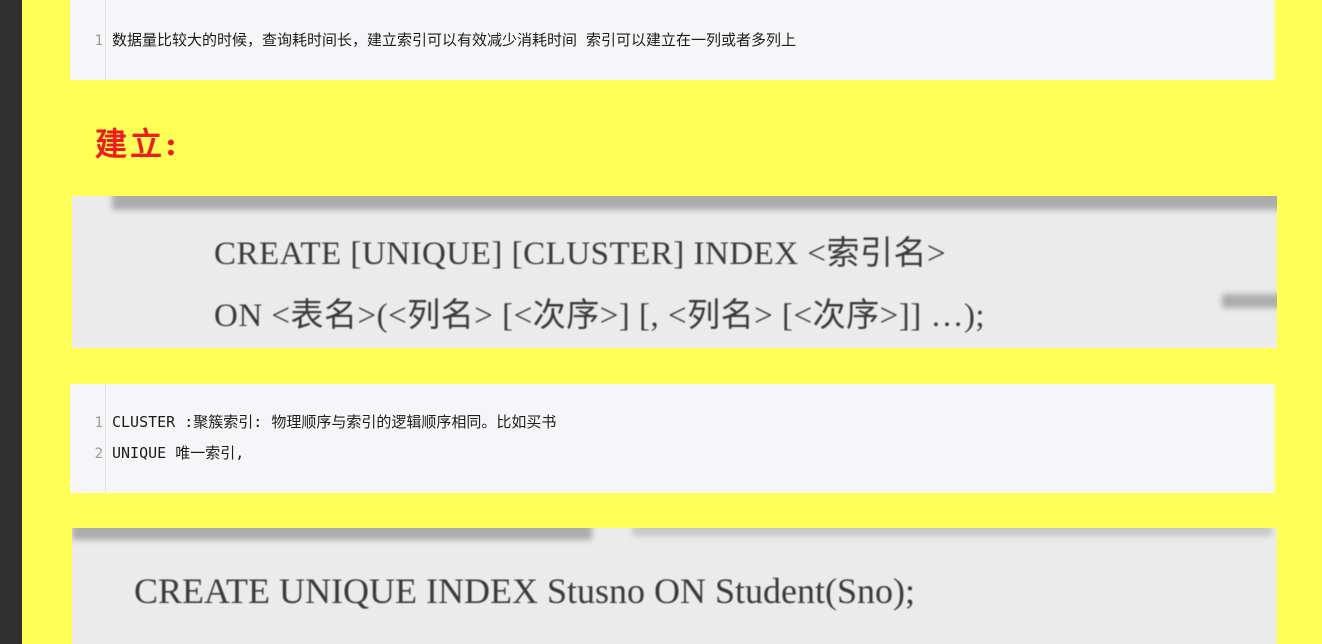 Image resolution: width=1322 pixels, height=644 pixels. Describe the element at coordinates (11, 322) in the screenshot. I see `left-window-edge` at that location.